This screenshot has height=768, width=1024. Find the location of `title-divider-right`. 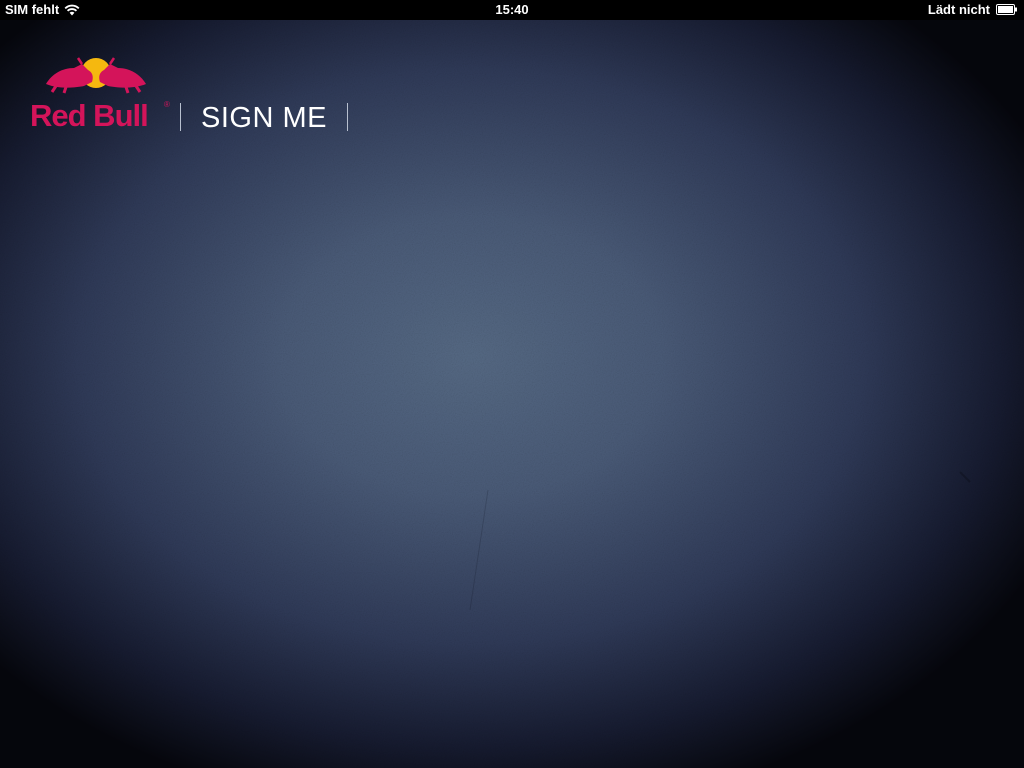

title-divider-right is located at coordinates (347, 117).